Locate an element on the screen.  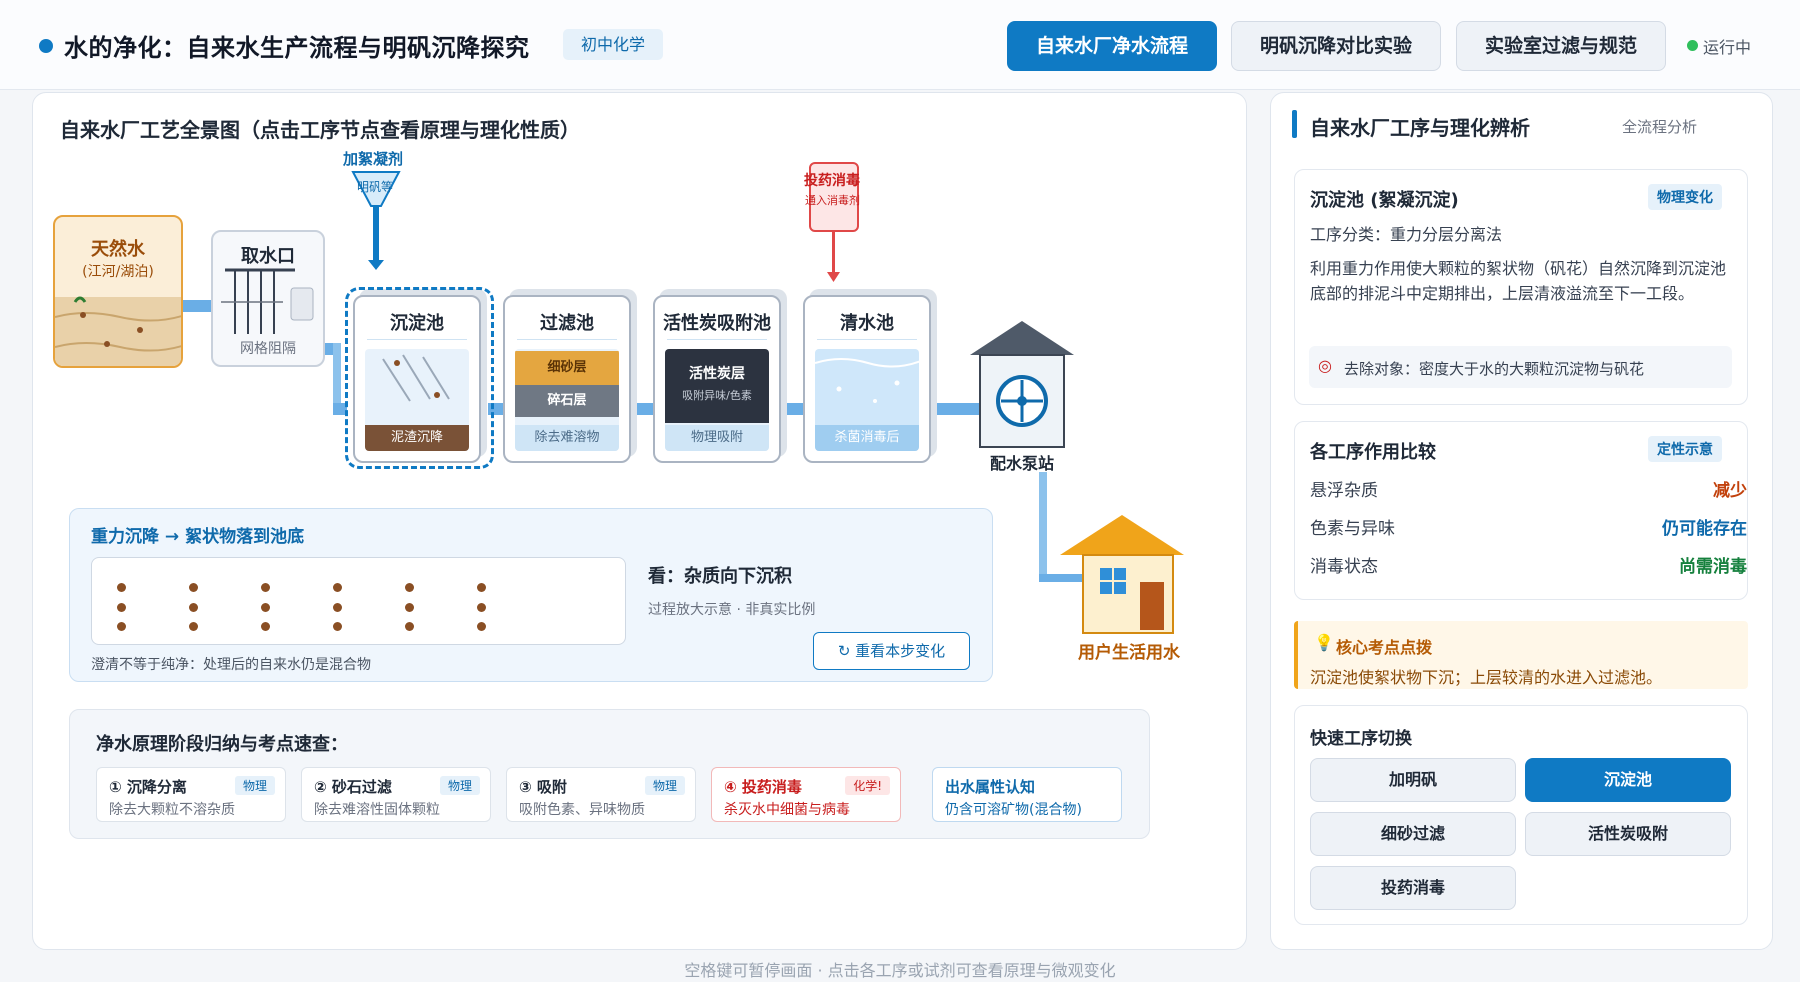
carbon-layer-sub: 吸附异味/色素 is located at coordinates (717, 395).